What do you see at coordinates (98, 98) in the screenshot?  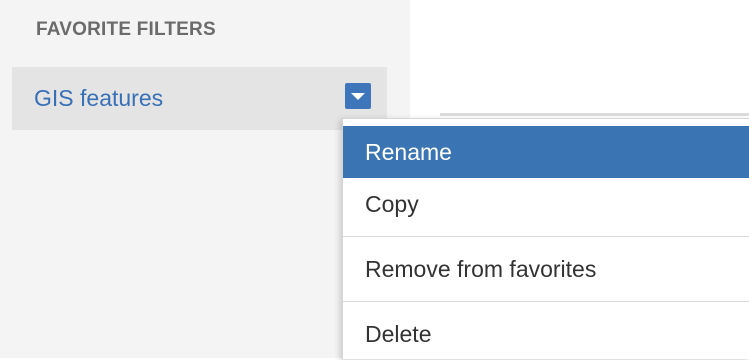 I see `favorite-filter-label: GIS features` at bounding box center [98, 98].